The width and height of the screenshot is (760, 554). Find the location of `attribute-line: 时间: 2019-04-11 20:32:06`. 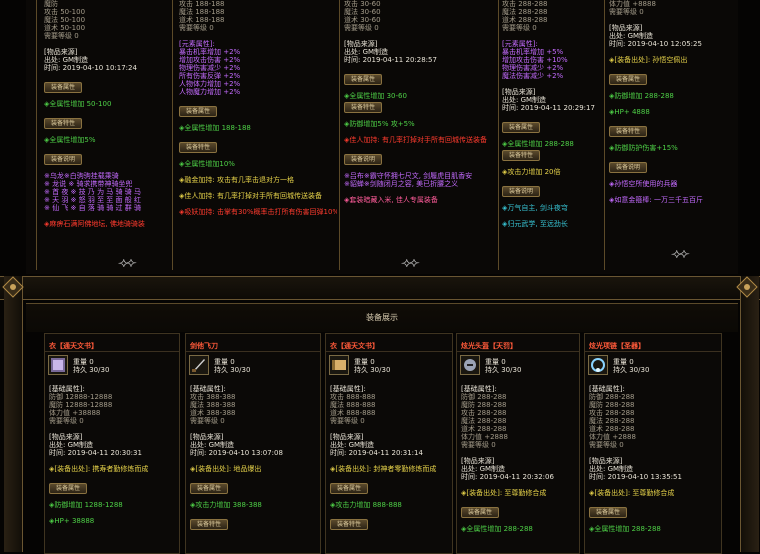

attribute-line: 时间: 2019-04-11 20:32:06 is located at coordinates (507, 477).